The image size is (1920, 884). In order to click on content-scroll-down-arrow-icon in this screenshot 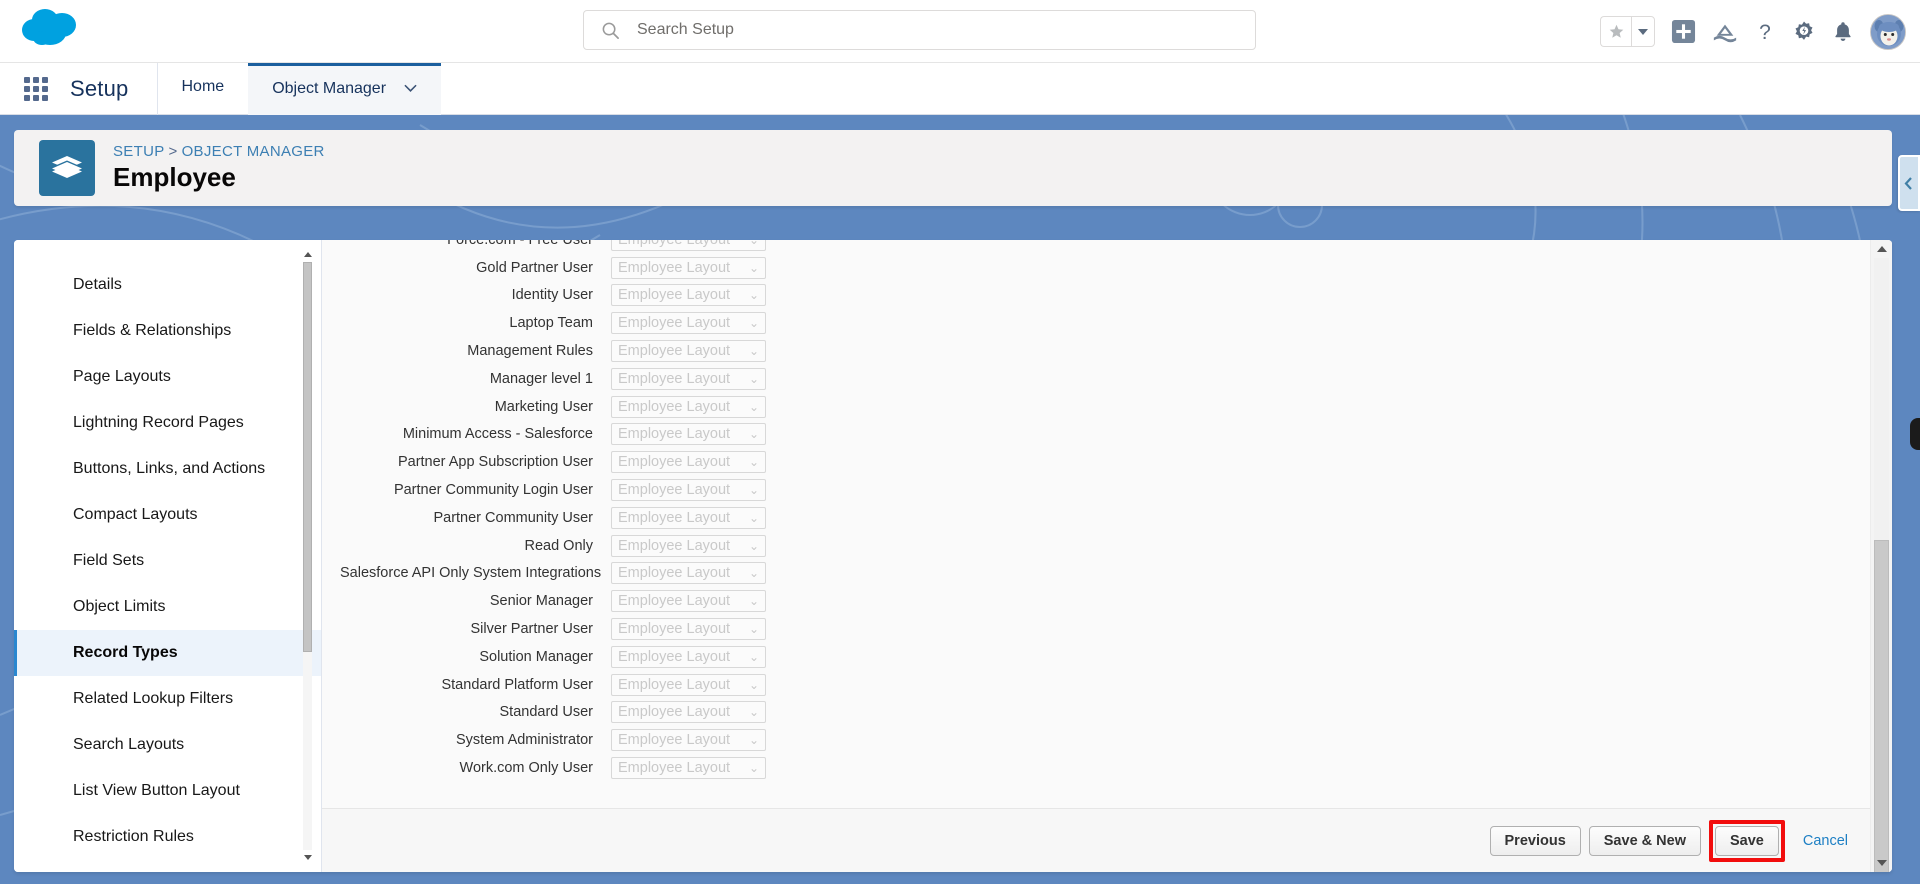, I will do `click(1881, 863)`.